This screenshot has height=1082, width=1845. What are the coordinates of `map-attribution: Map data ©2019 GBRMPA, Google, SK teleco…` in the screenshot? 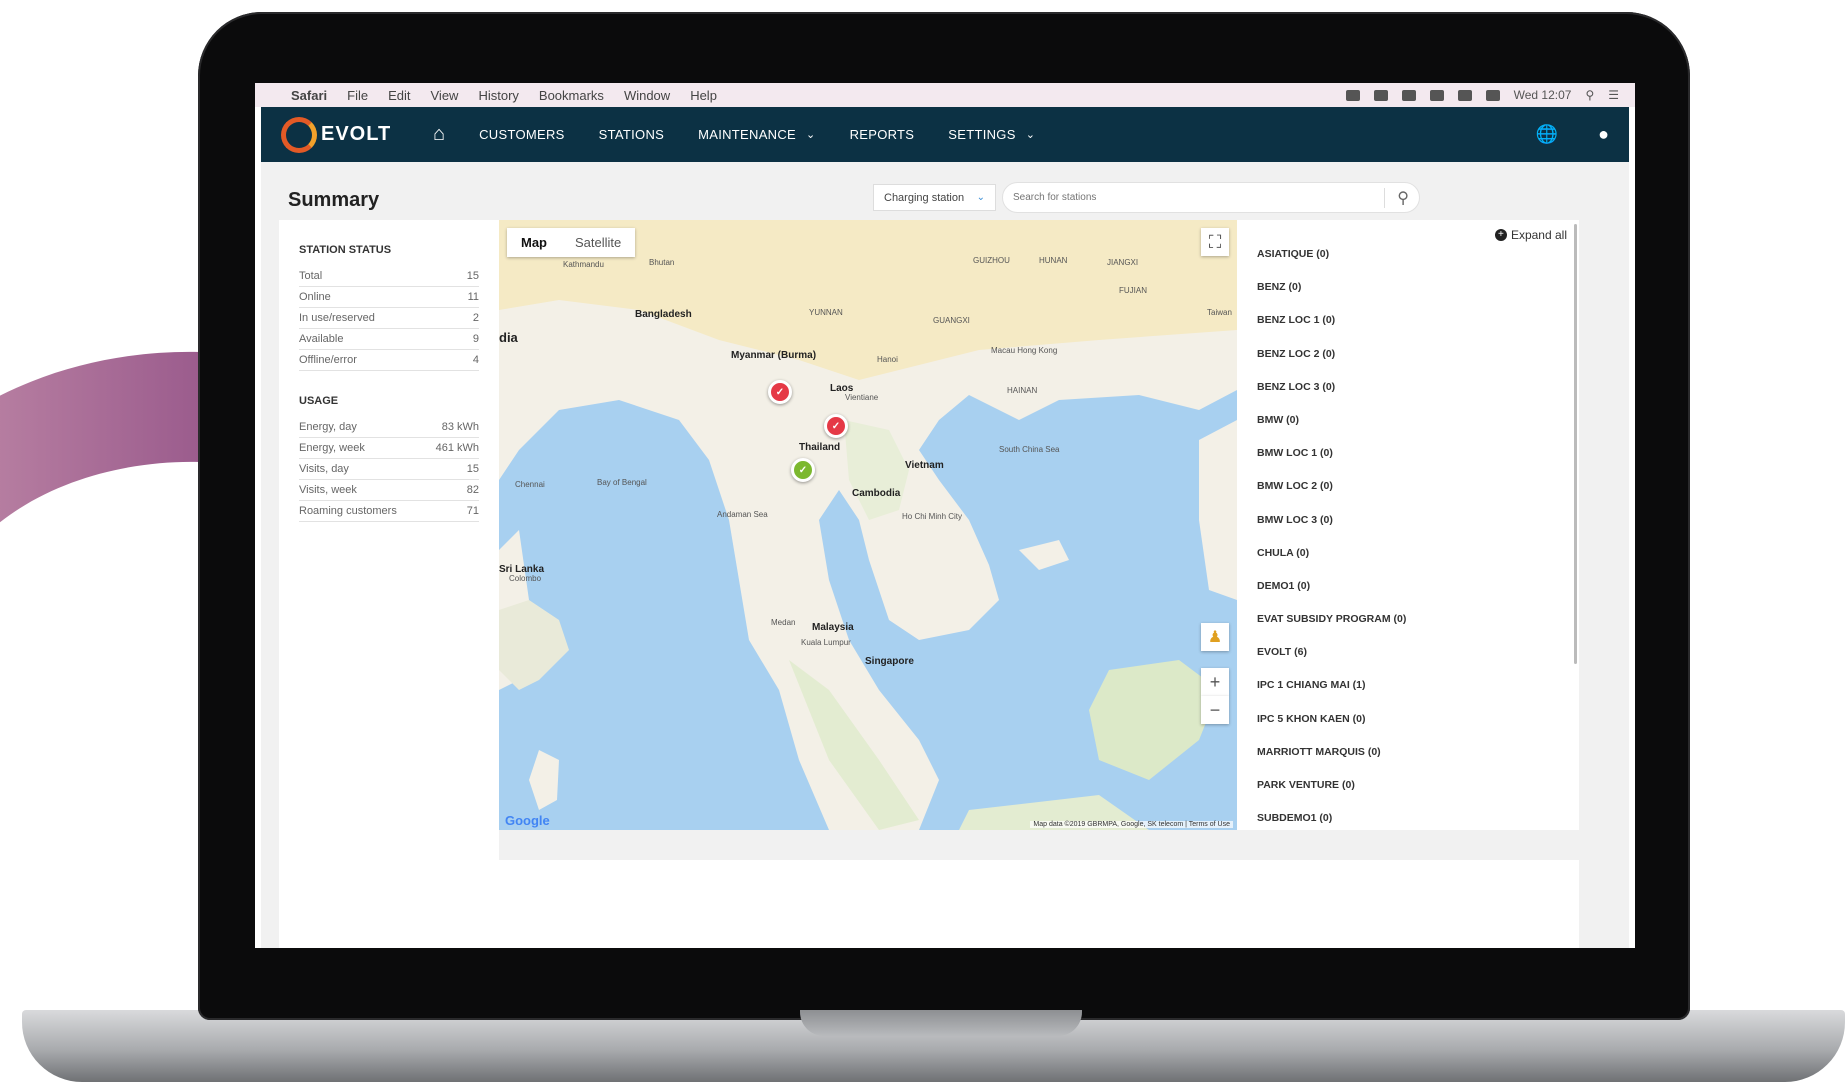 It's located at (1131, 824).